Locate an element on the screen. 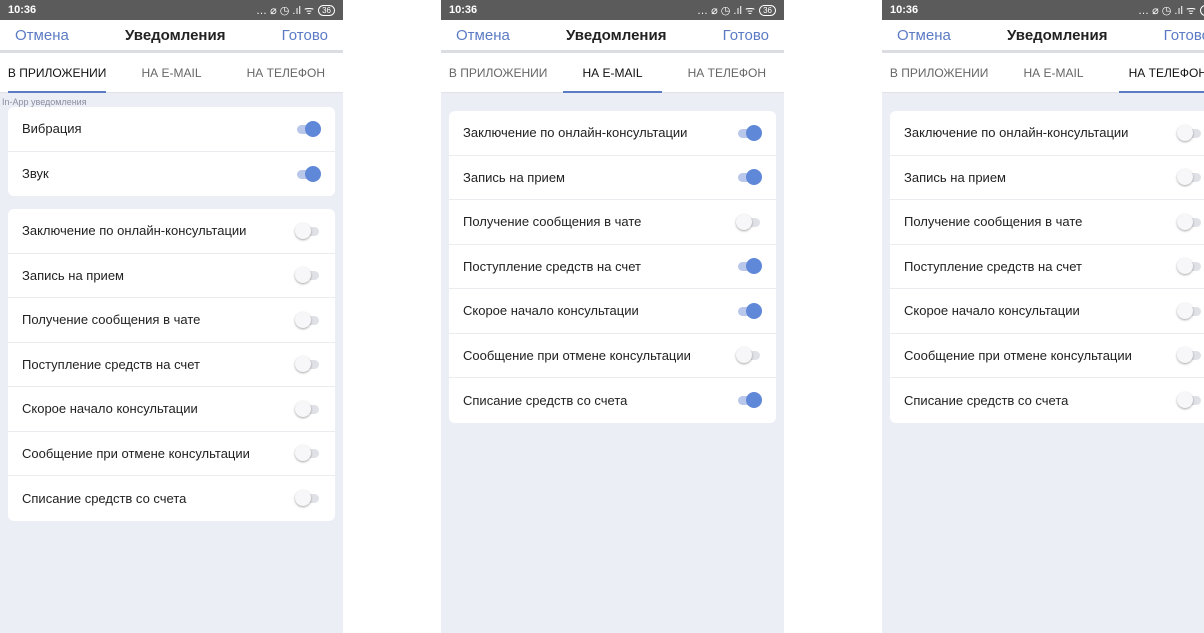 This screenshot has height=633, width=1204. setting-label: Звук is located at coordinates (35, 174).